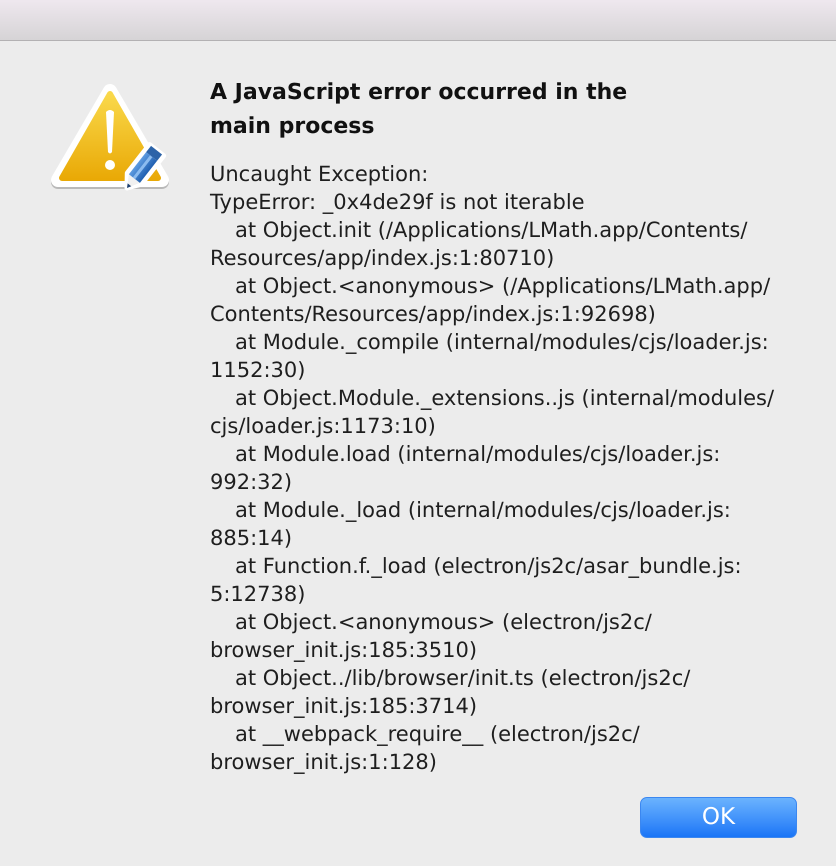 The image size is (836, 866). What do you see at coordinates (492, 580) in the screenshot?
I see `stack-frame: at Function.f._load (electron/js2c/asar_bundle.js: 5:12738)` at bounding box center [492, 580].